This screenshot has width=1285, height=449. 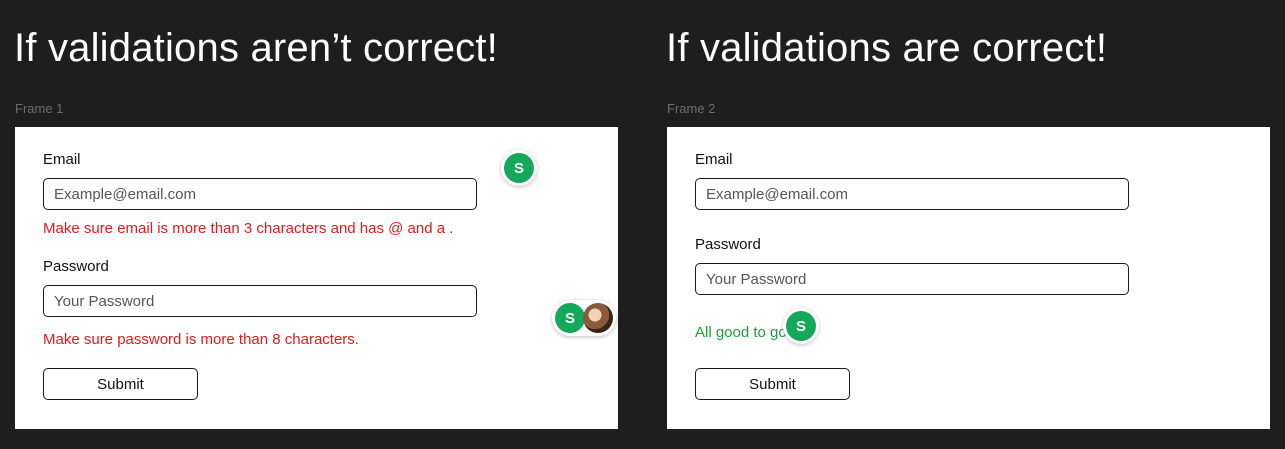 What do you see at coordinates (256, 48) in the screenshot?
I see `left-heading: If validations aren’t correct!` at bounding box center [256, 48].